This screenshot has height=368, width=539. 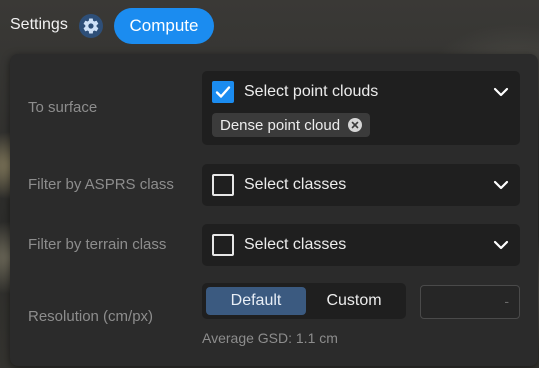 What do you see at coordinates (354, 301) in the screenshot?
I see `resolution-custom-option: Custom` at bounding box center [354, 301].